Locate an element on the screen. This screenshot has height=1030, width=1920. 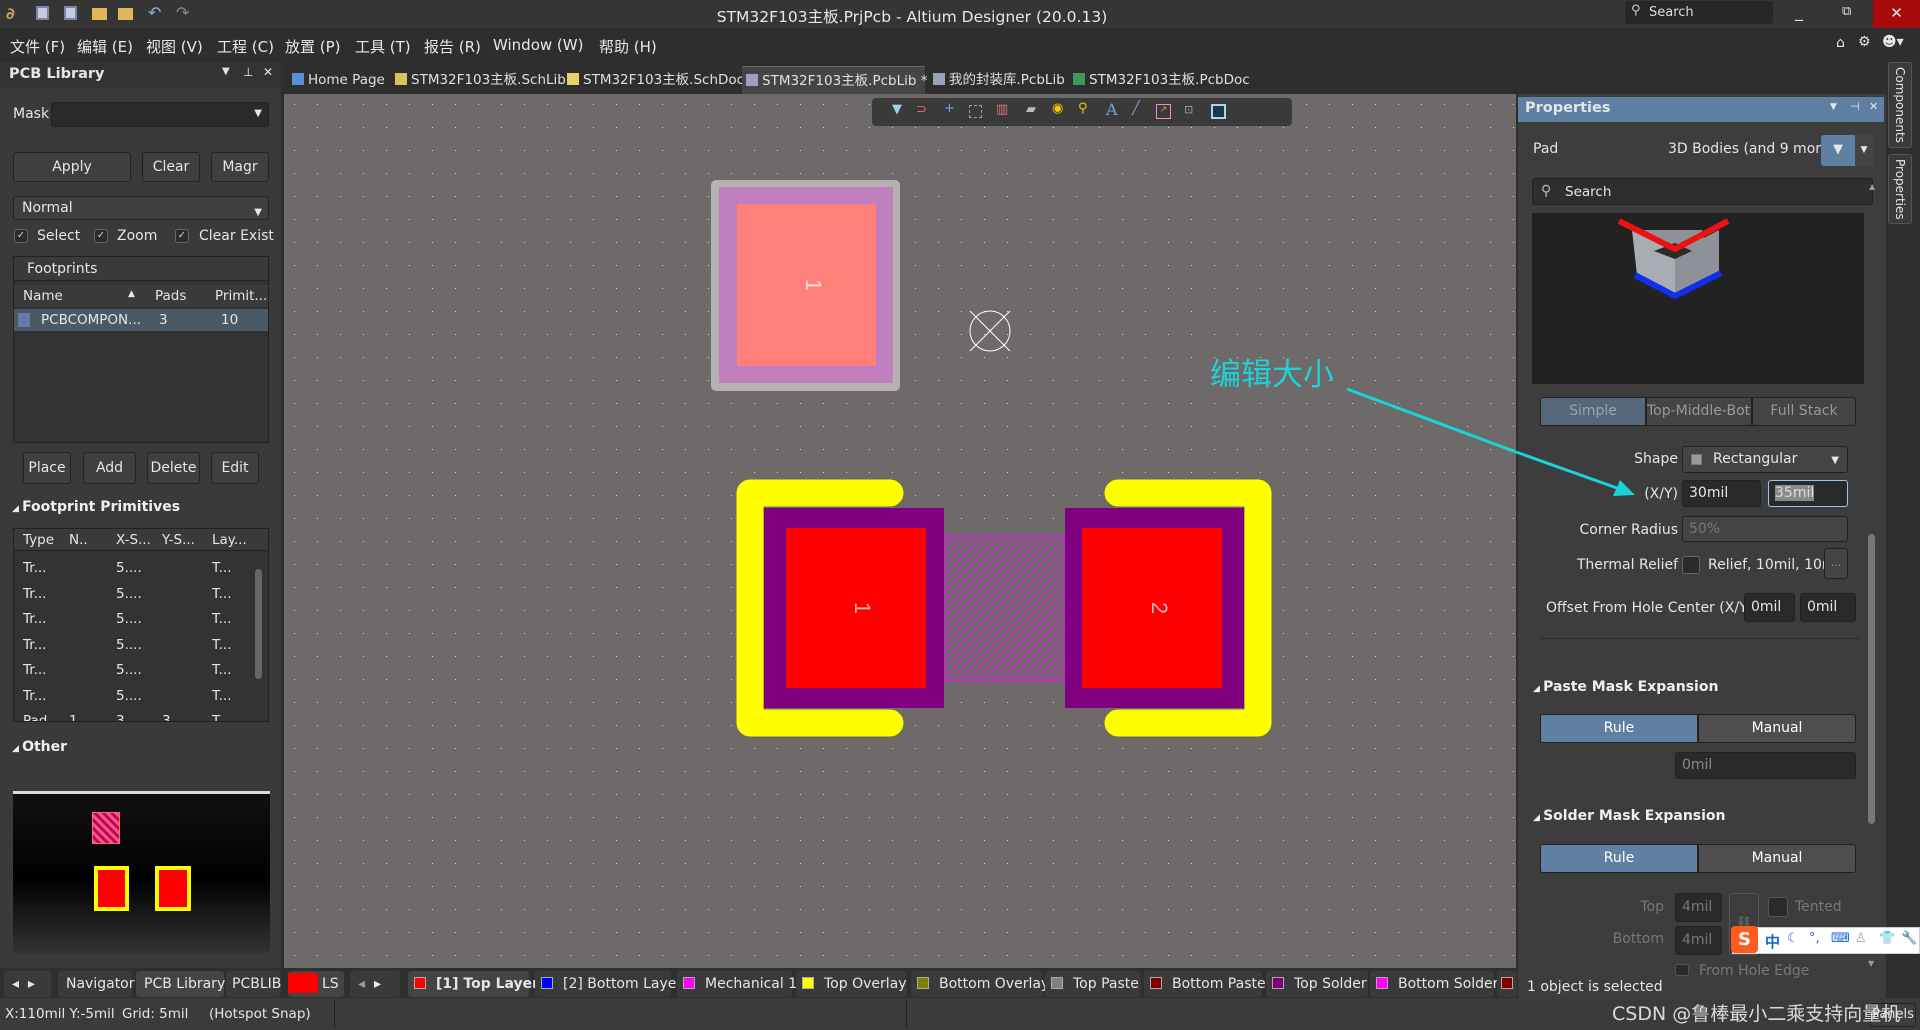
column-number: N.. is located at coordinates (78, 540).